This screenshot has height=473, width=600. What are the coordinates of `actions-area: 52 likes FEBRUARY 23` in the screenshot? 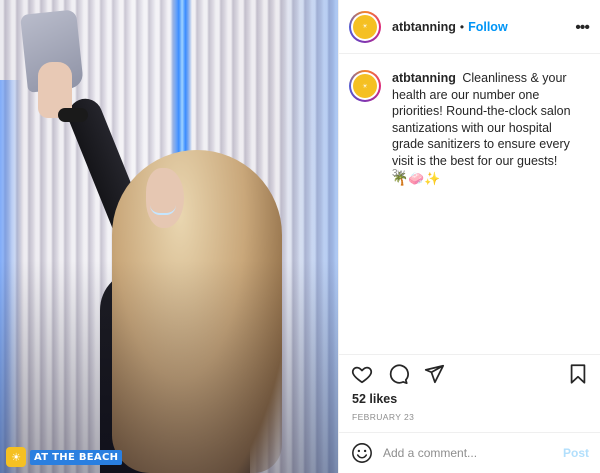 It's located at (469, 394).